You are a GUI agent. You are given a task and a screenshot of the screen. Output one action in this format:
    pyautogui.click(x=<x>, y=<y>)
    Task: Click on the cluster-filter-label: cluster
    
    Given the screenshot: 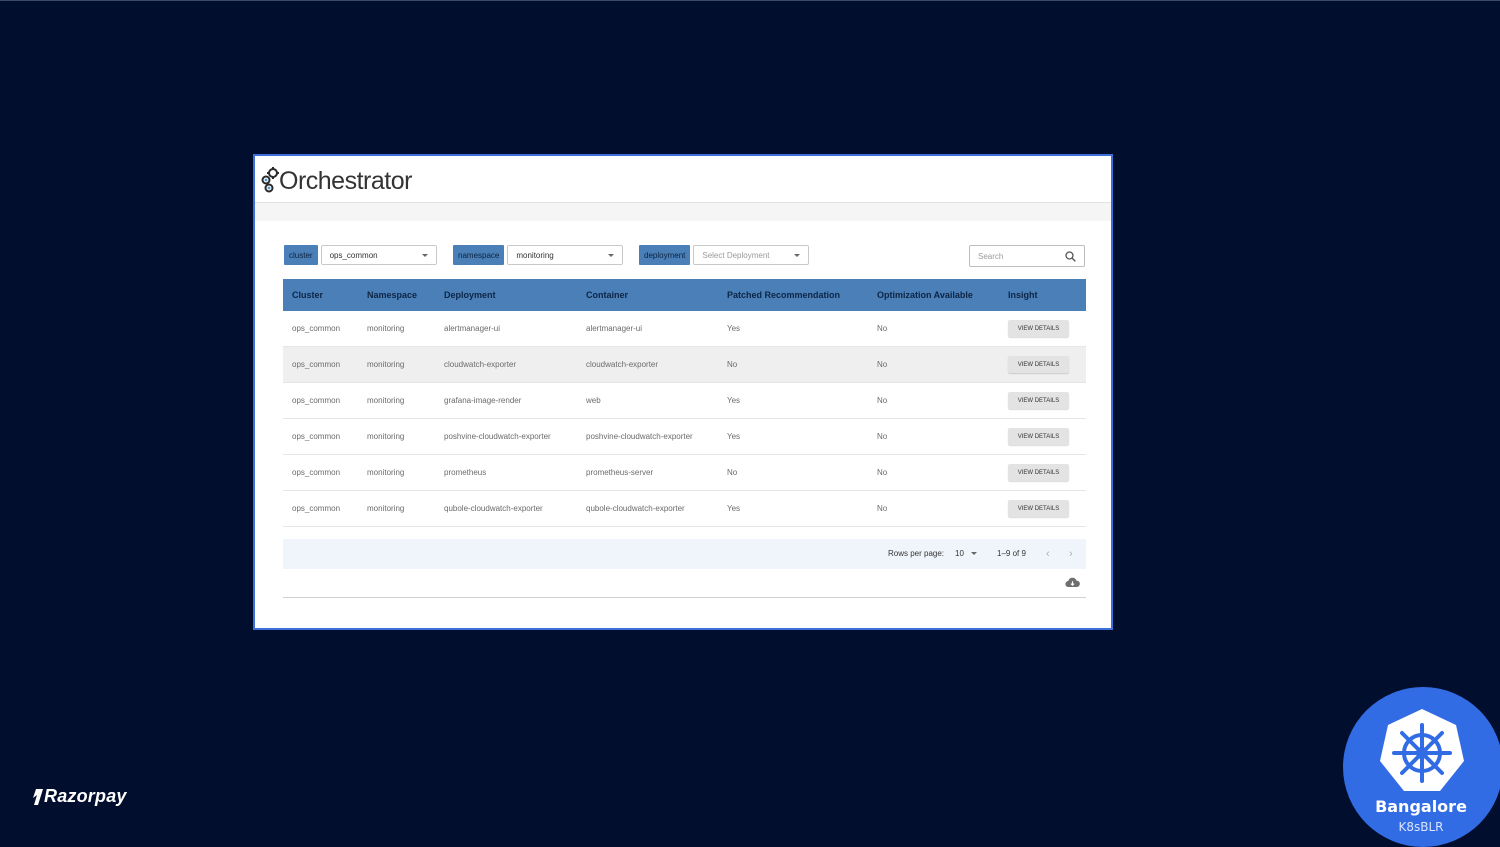 What is the action you would take?
    pyautogui.click(x=301, y=255)
    